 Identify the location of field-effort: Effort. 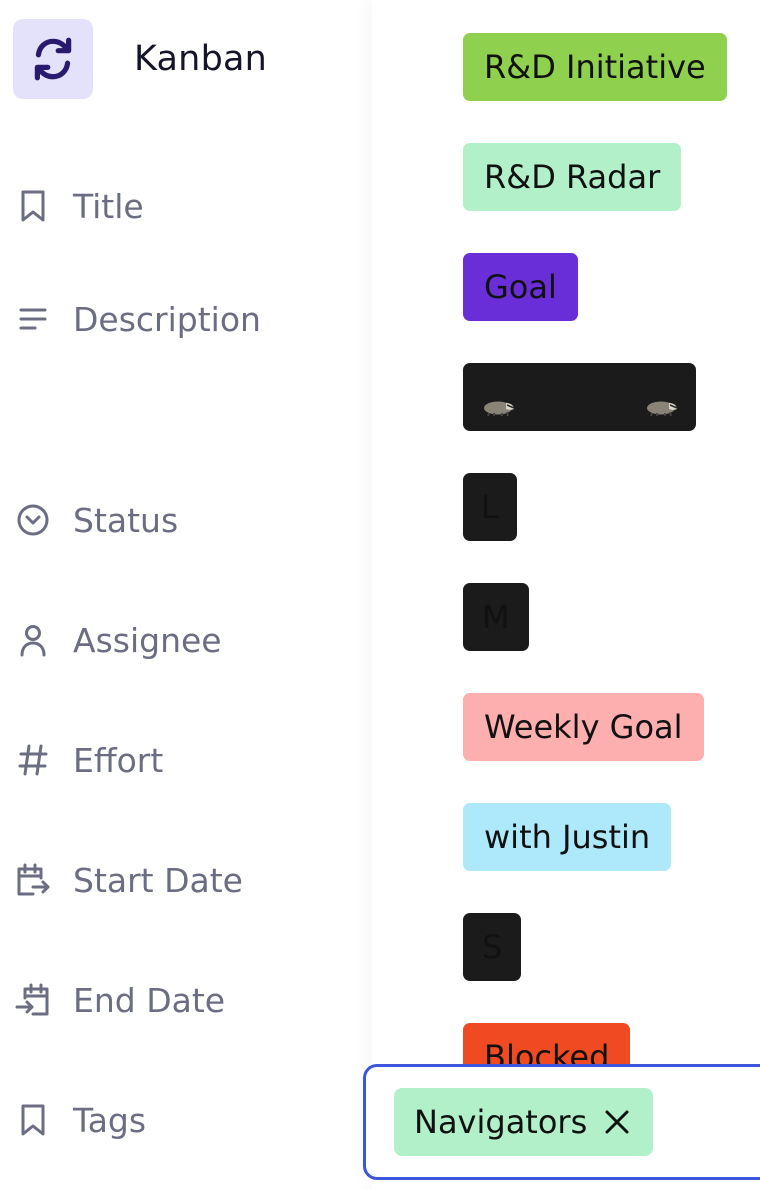
(88, 760).